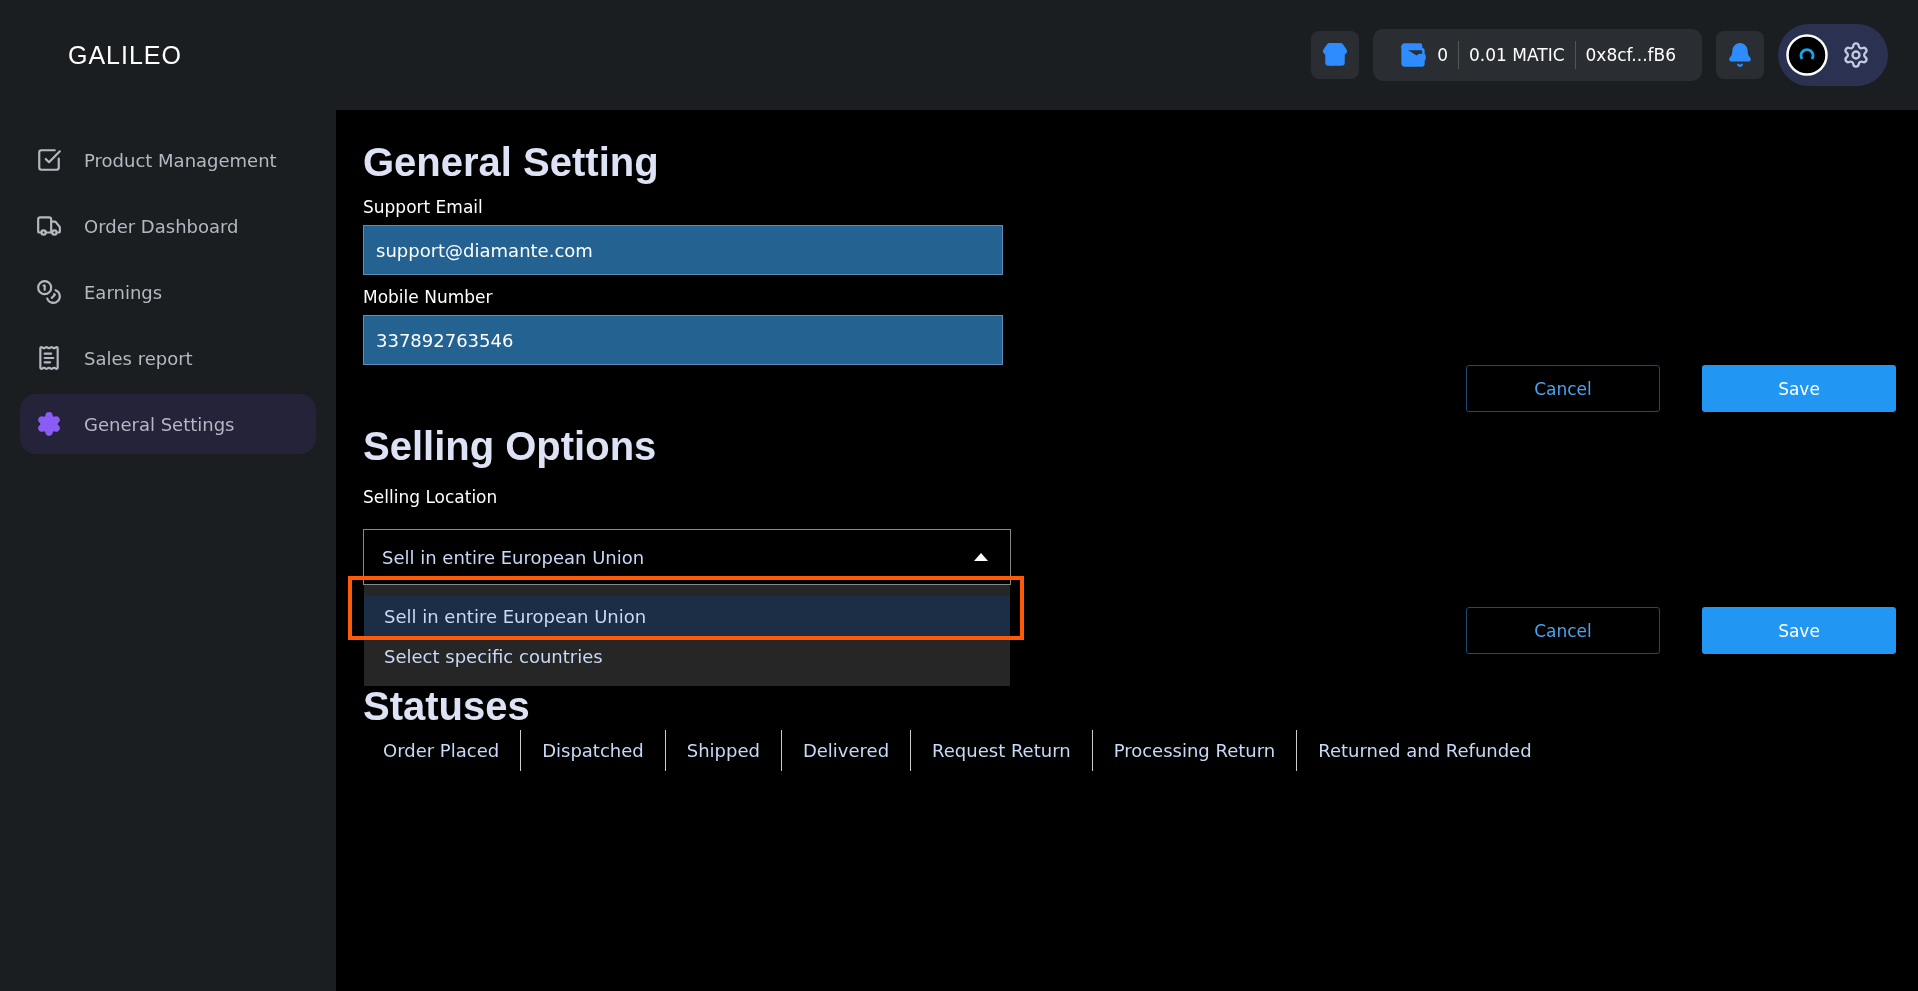 The image size is (1918, 991). What do you see at coordinates (687, 557) in the screenshot?
I see `select-field: Sell in entire European Union` at bounding box center [687, 557].